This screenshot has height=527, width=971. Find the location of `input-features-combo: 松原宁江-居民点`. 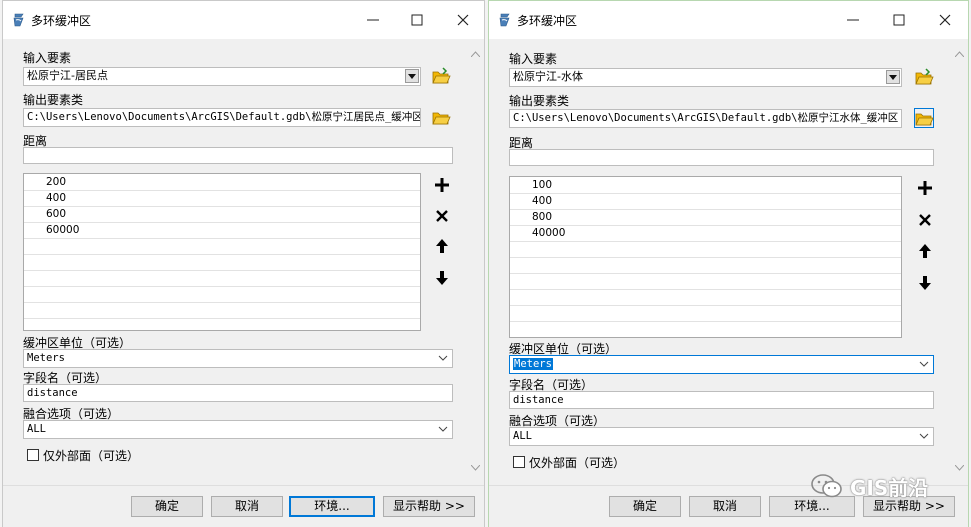

input-features-combo: 松原宁江-居民点 is located at coordinates (222, 76).